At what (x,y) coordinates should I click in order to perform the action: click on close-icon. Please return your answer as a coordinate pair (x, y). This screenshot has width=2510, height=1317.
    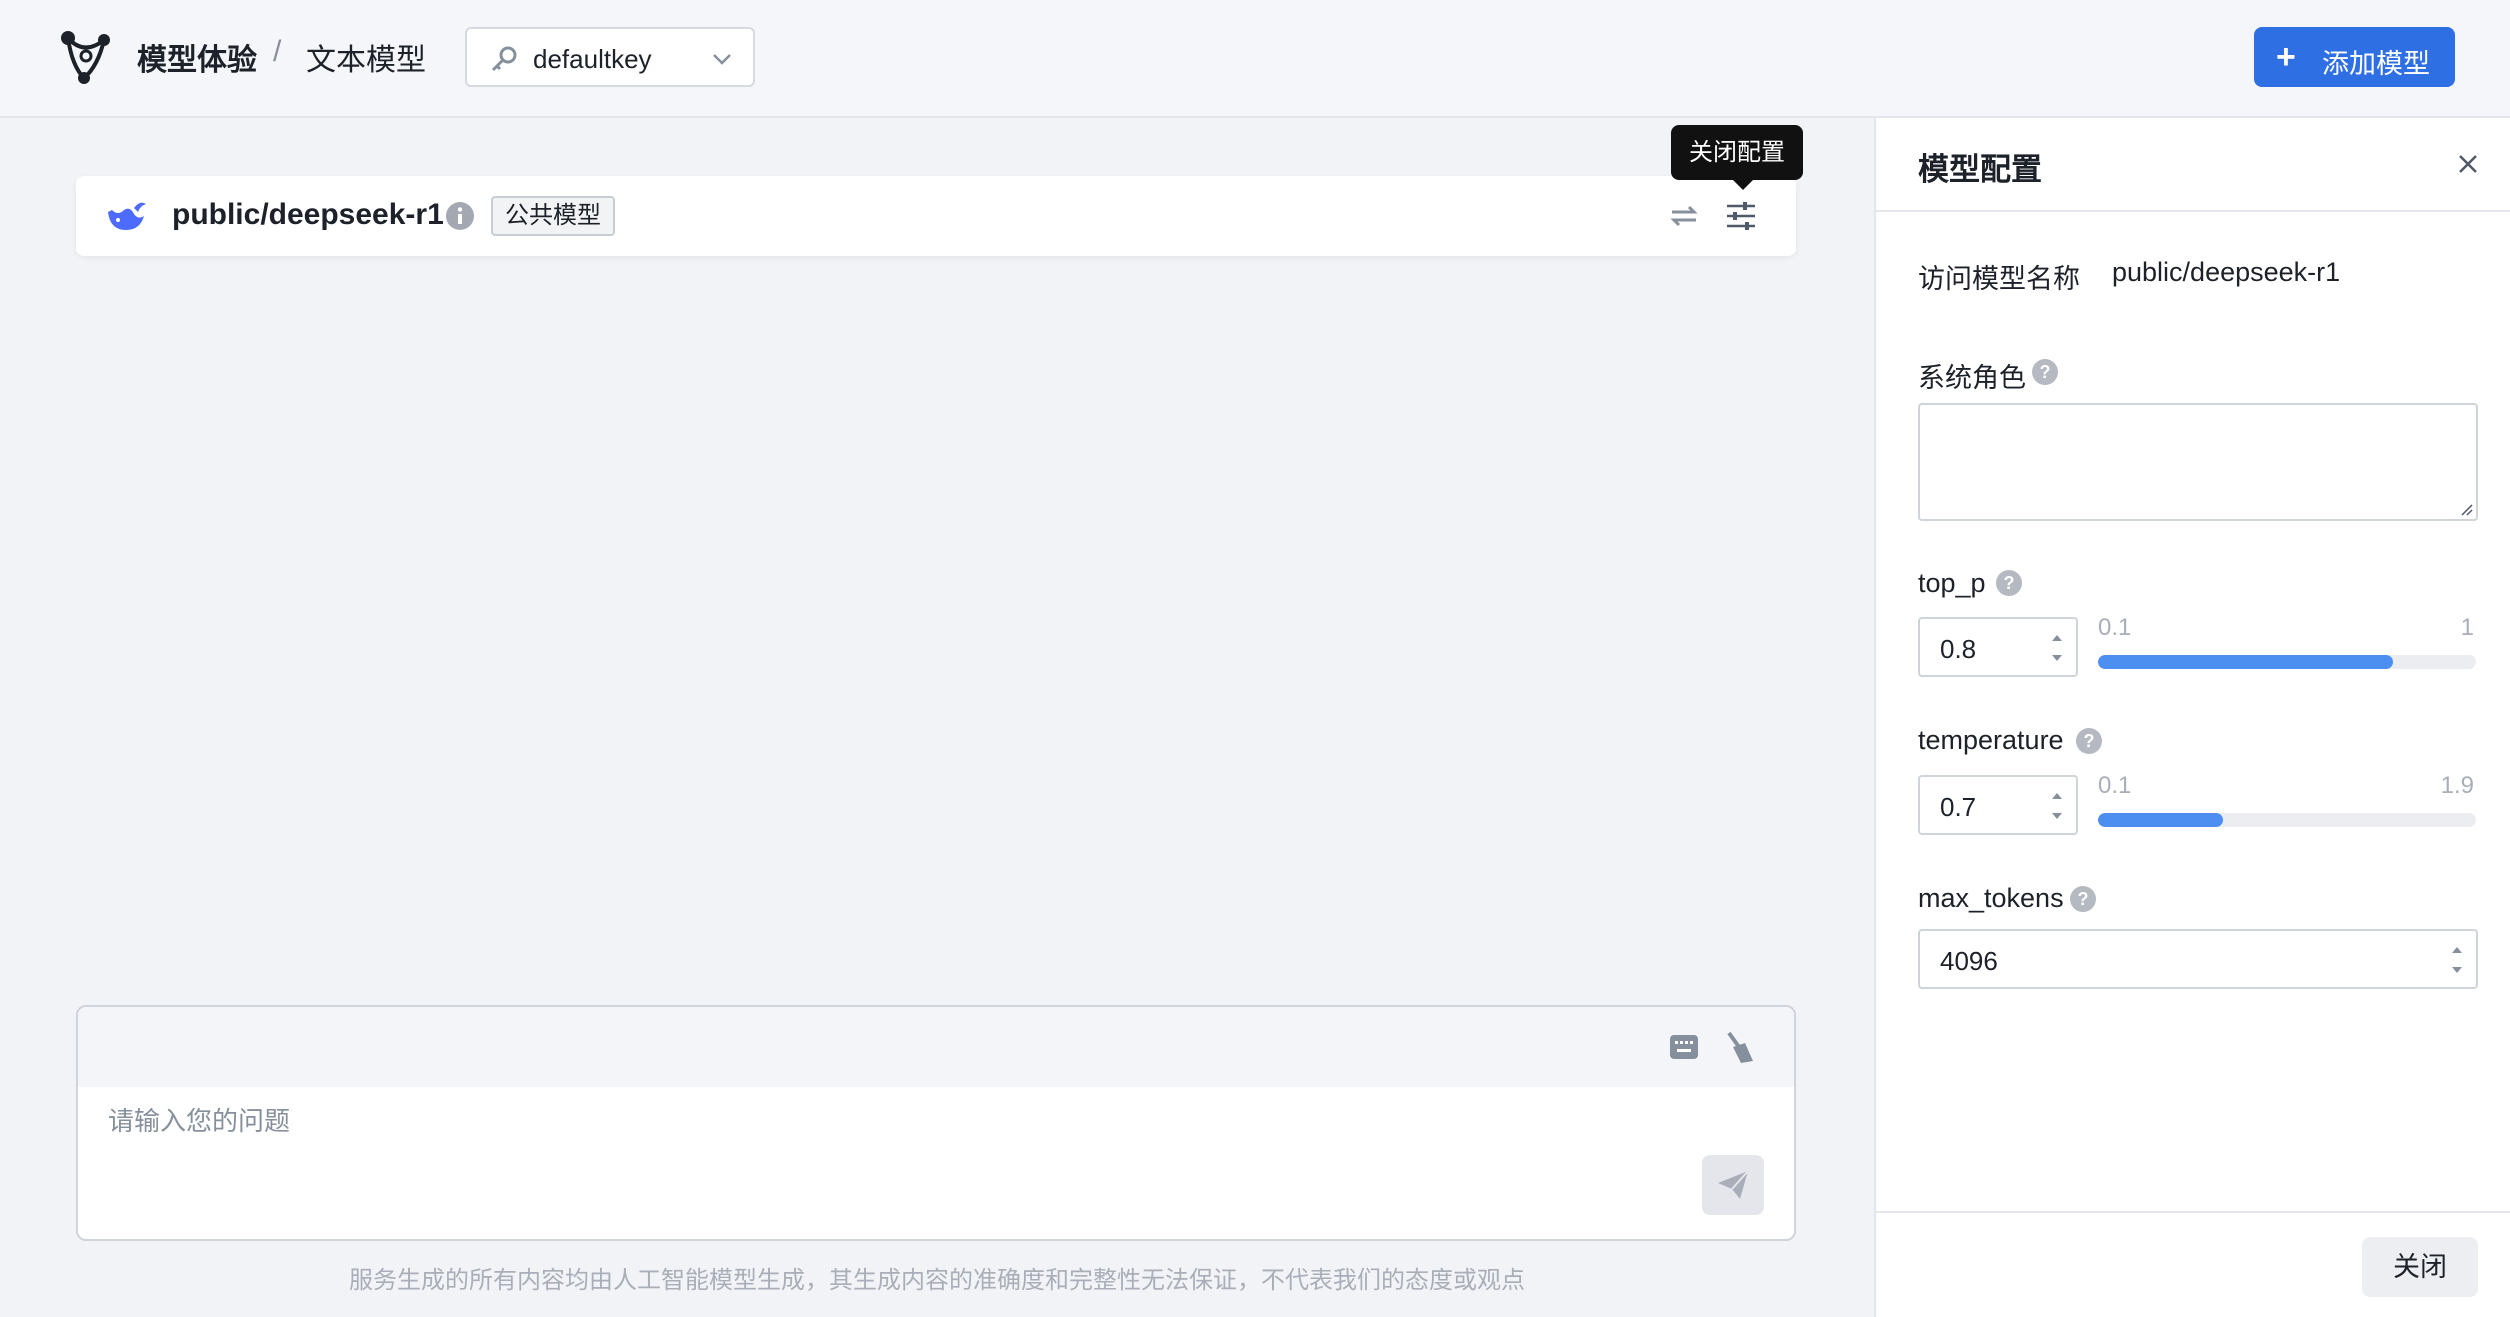
    Looking at the image, I should click on (2468, 164).